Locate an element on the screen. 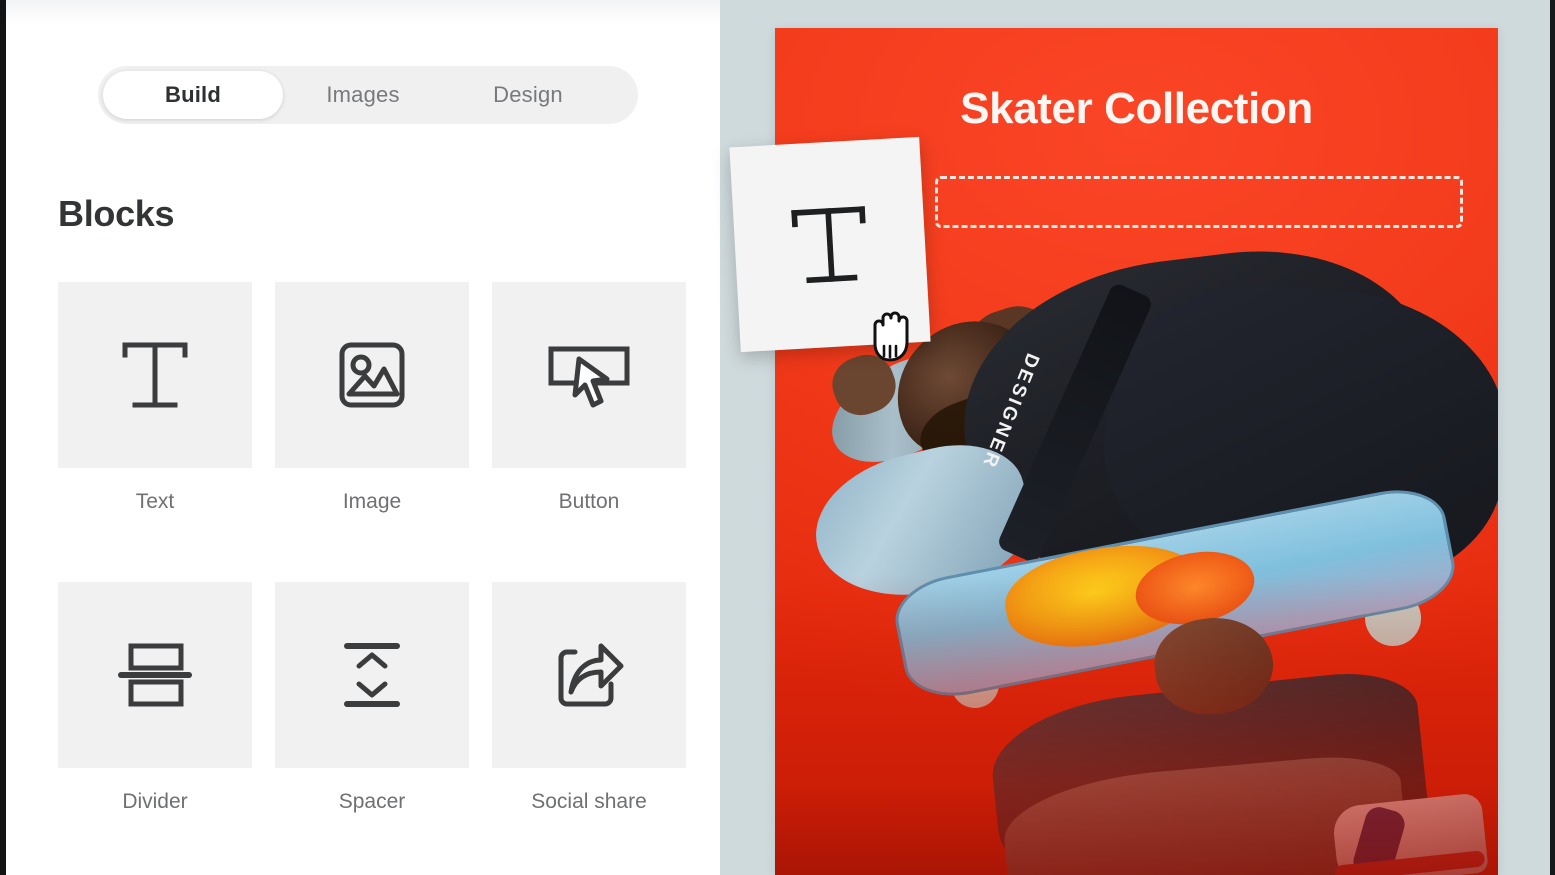 The height and width of the screenshot is (875, 1555). image-picture-icon is located at coordinates (372, 375).